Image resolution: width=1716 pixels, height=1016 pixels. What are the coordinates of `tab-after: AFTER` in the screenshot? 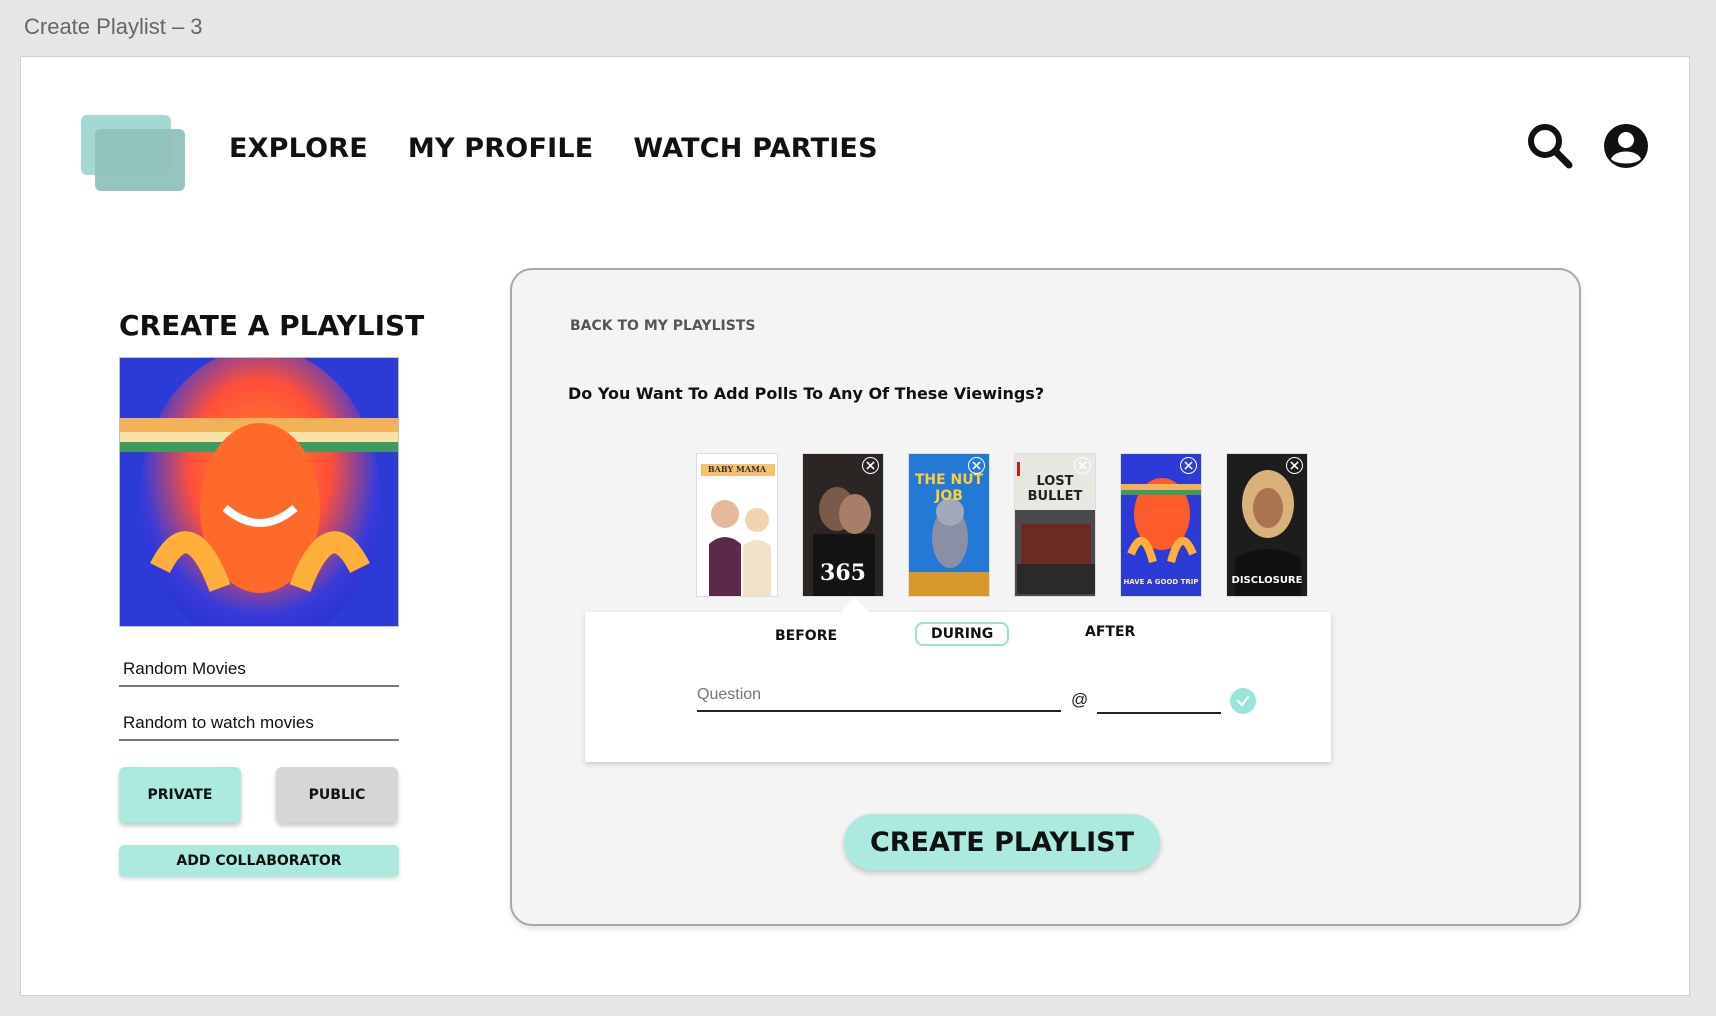 It's located at (1110, 632).